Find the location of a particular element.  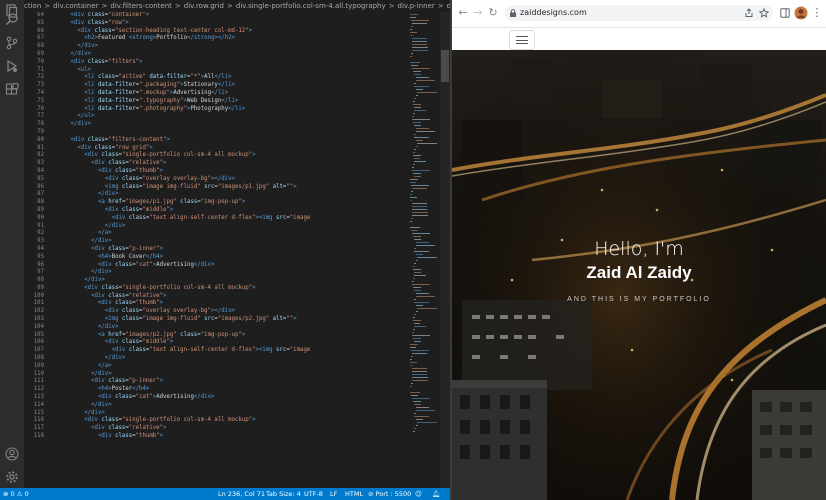

address-bar: zaiddesigns.com is located at coordinates (639, 13).